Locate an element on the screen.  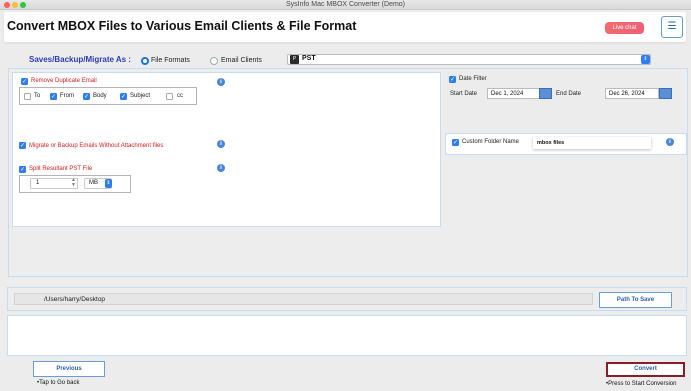
field-body-label: Body is located at coordinates (100, 96).